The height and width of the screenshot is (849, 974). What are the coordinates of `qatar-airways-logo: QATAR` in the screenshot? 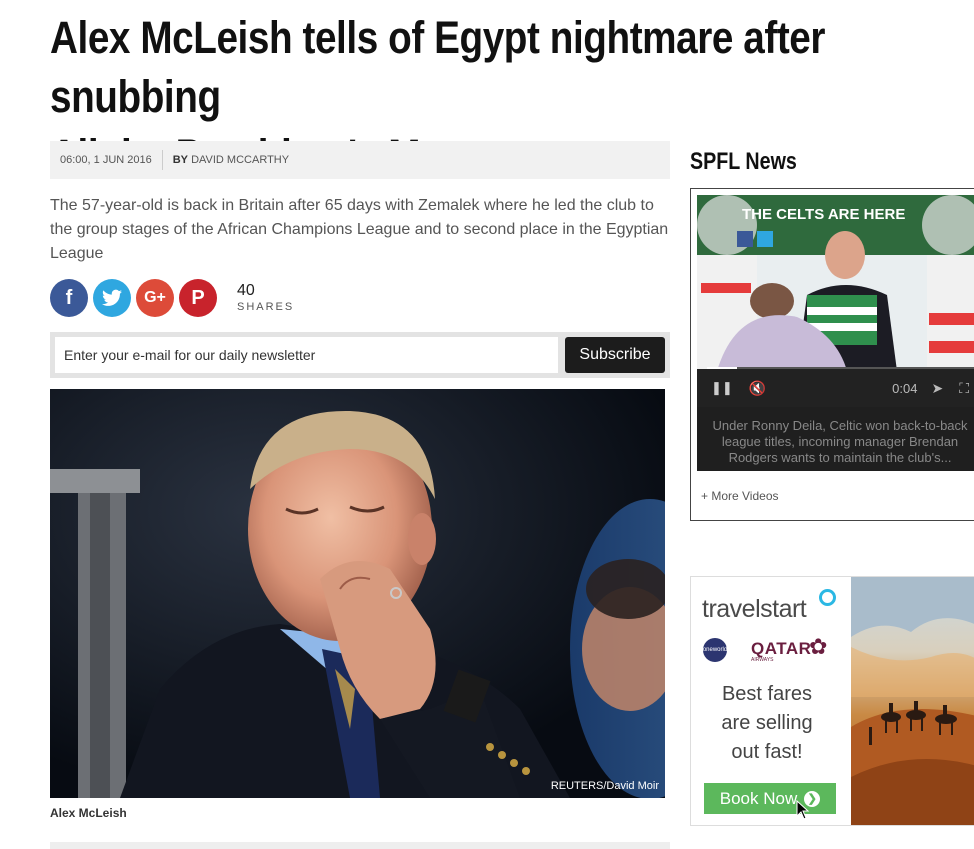 It's located at (781, 648).